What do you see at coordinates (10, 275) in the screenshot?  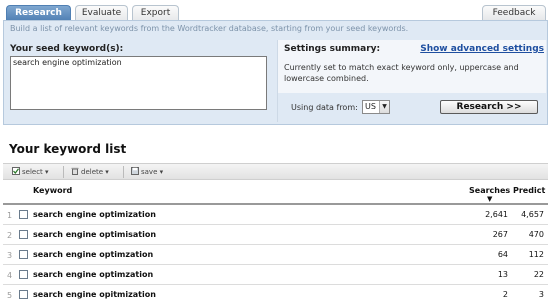 I see `row-number: 4` at bounding box center [10, 275].